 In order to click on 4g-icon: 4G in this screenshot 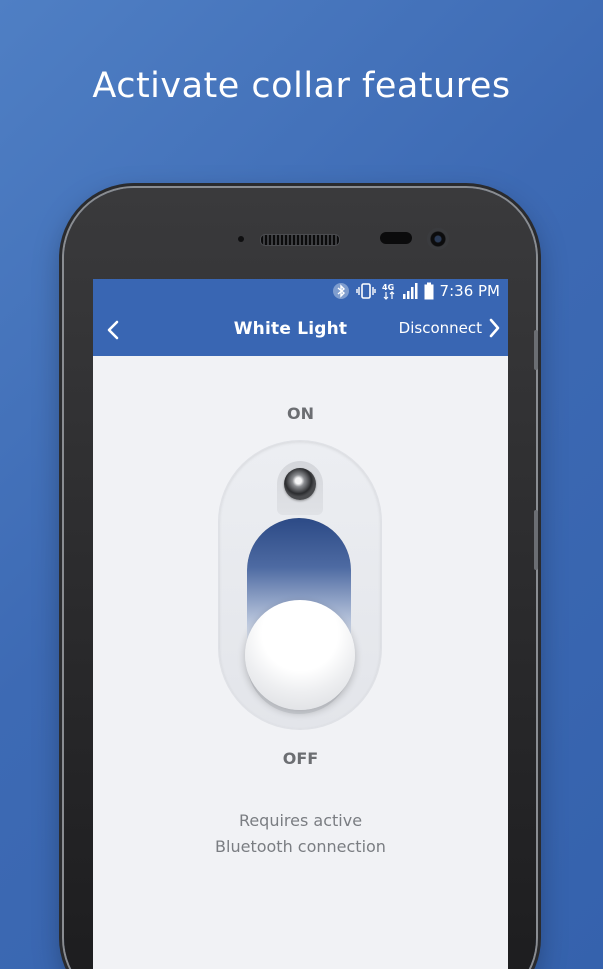, I will do `click(389, 291)`.